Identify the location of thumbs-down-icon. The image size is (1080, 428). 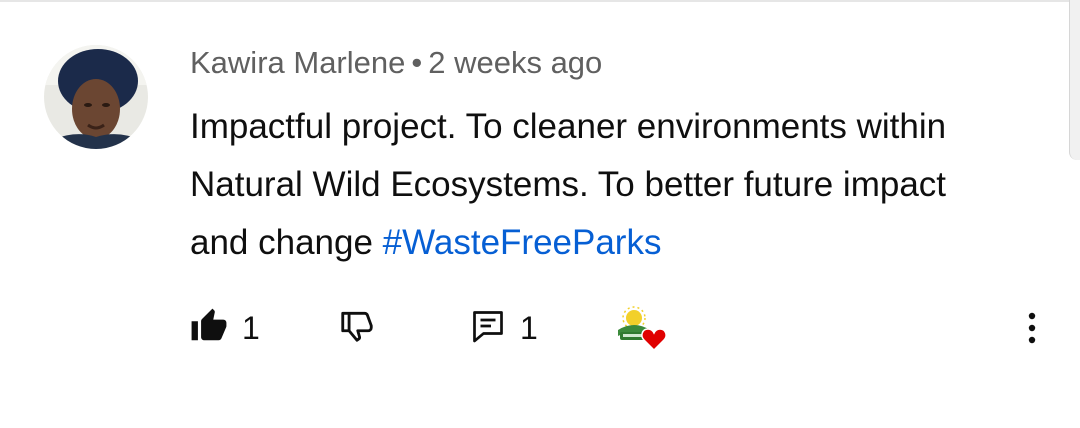
(357, 328).